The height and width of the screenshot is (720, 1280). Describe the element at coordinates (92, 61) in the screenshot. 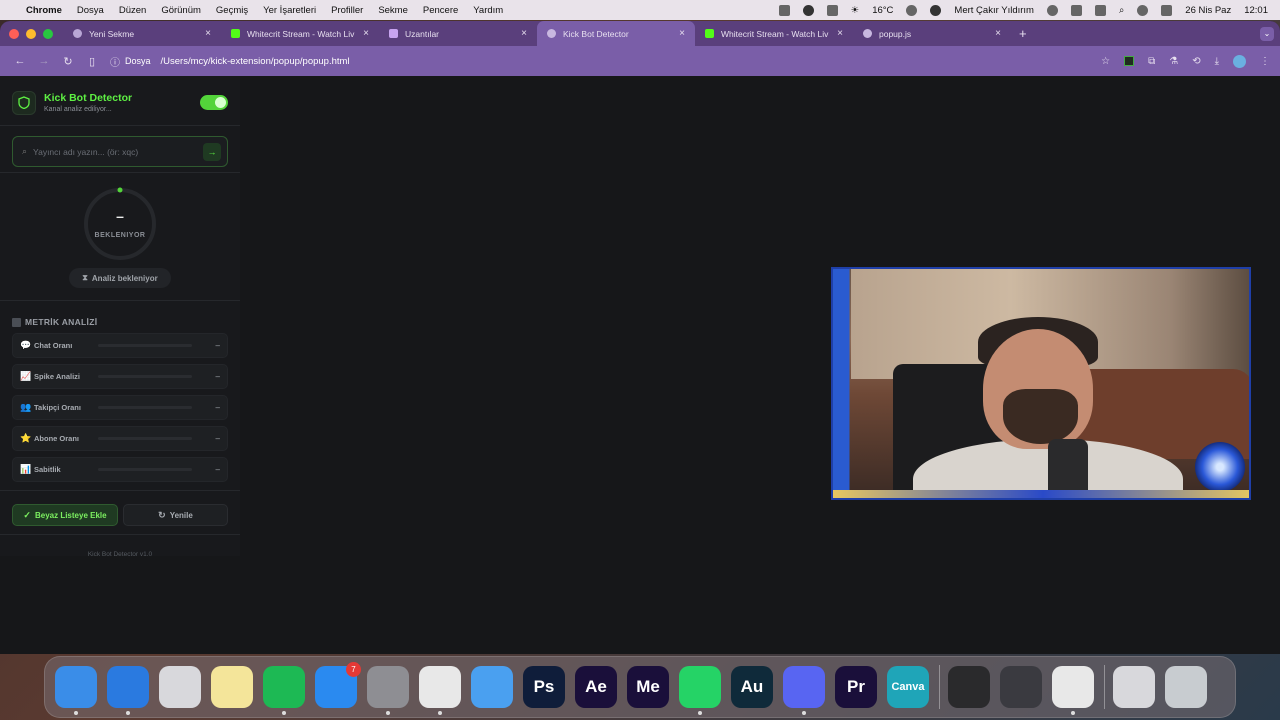

I see `sidebar-toggle-icon: ▯` at that location.